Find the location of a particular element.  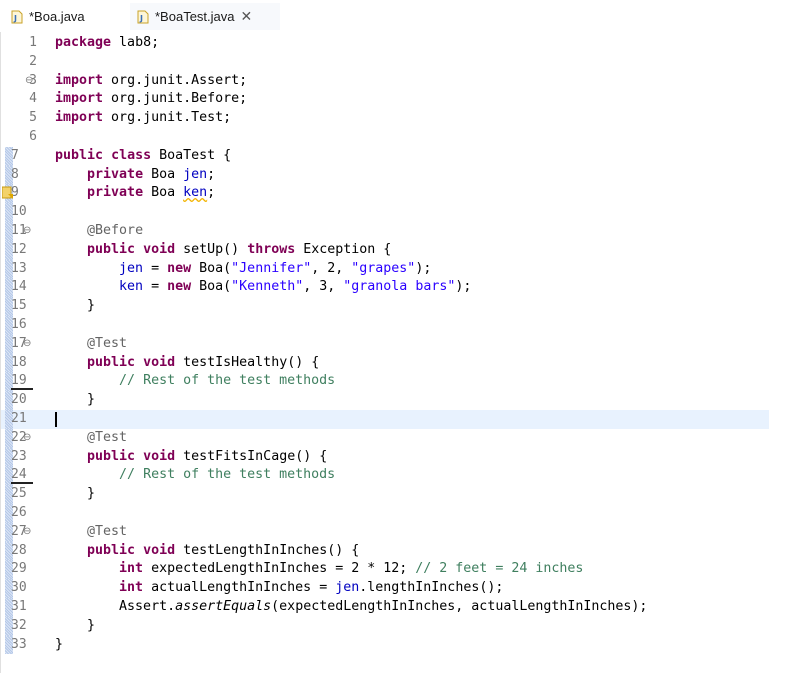

text-cursor is located at coordinates (56, 419).